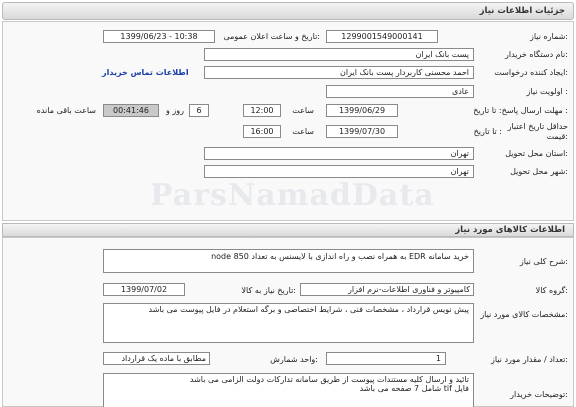 The image size is (576, 407). What do you see at coordinates (303, 131) in the screenshot?
I see `validity-time-label: ساعت` at bounding box center [303, 131].